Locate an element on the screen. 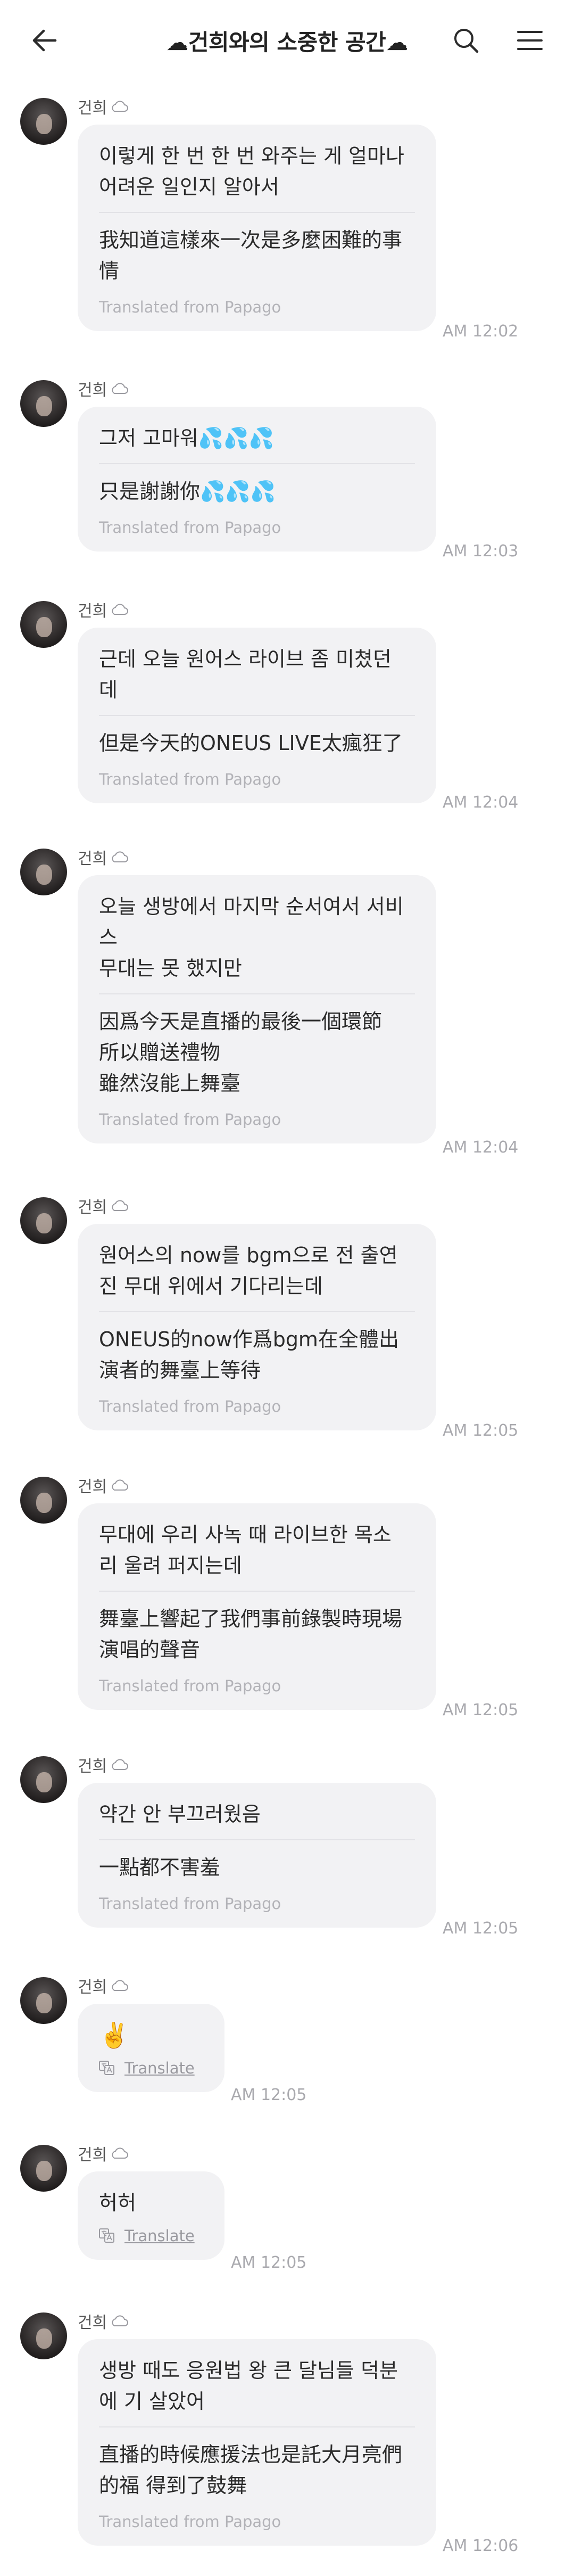 The image size is (574, 2576). arrow-left-icon is located at coordinates (44, 40).